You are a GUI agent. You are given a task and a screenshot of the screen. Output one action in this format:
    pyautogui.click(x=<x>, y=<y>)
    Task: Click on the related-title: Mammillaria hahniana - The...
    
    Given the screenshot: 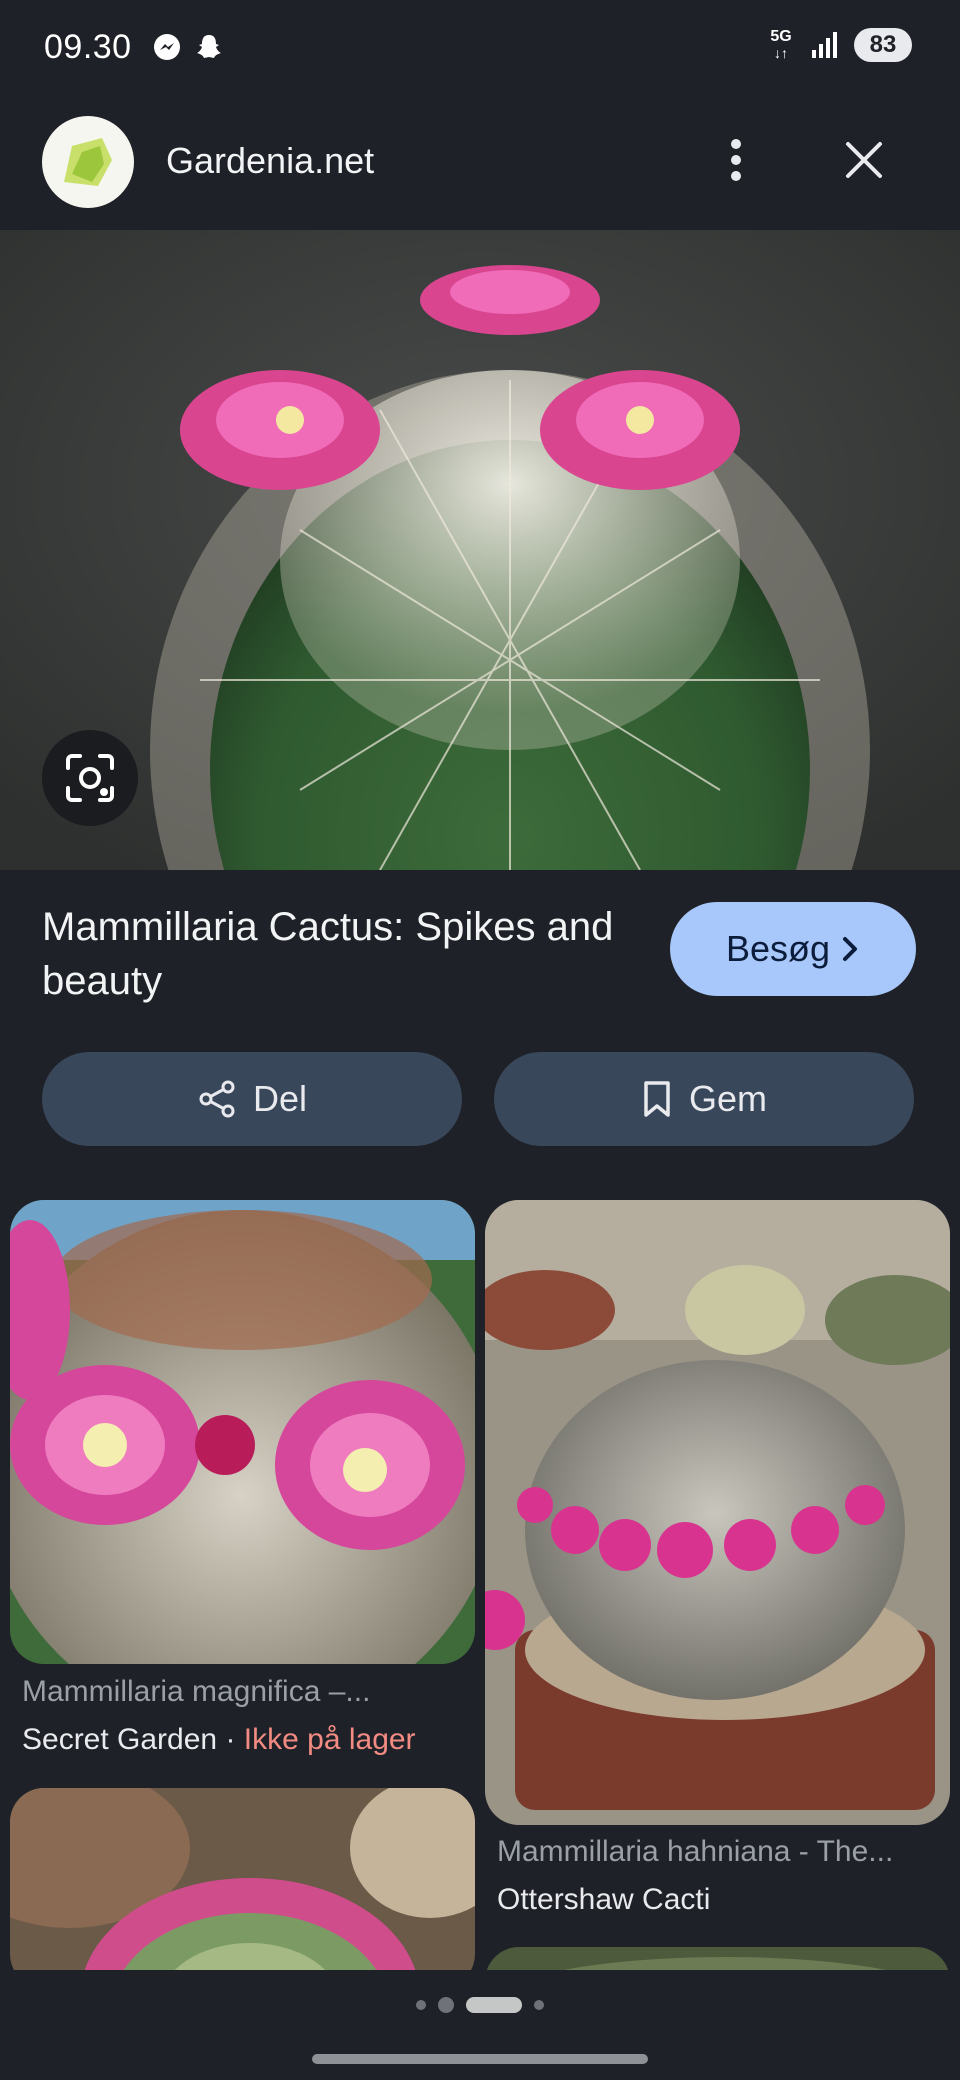 What is the action you would take?
    pyautogui.click(x=722, y=1852)
    